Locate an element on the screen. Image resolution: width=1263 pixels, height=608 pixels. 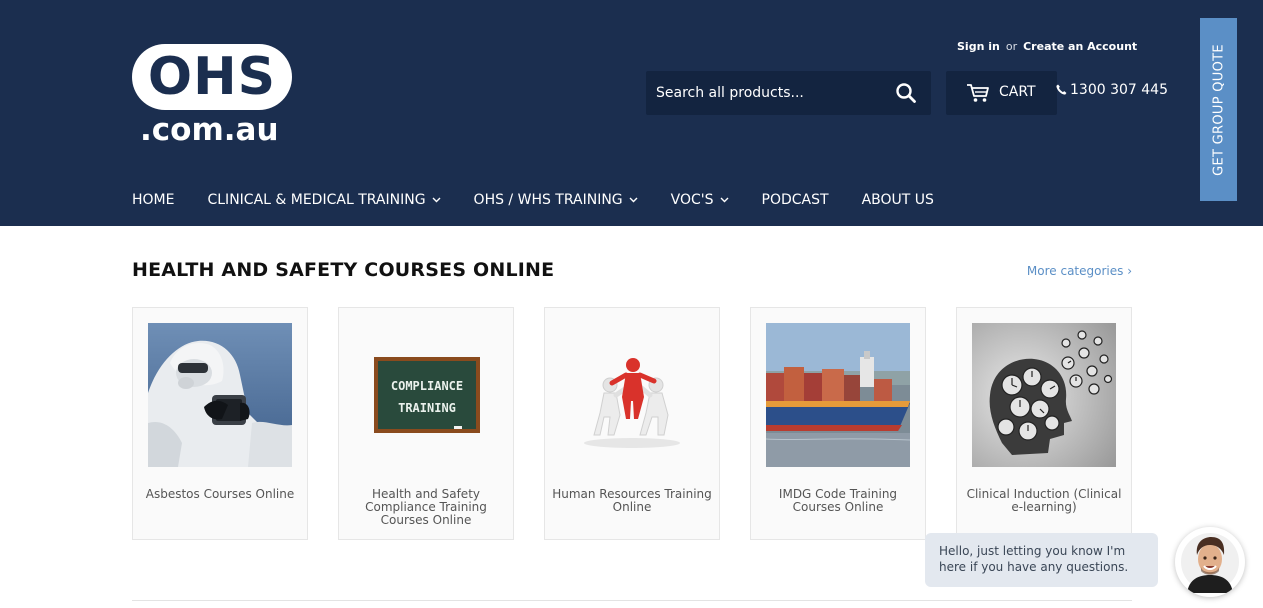
create-account-link: Create an Account is located at coordinates (1080, 46).